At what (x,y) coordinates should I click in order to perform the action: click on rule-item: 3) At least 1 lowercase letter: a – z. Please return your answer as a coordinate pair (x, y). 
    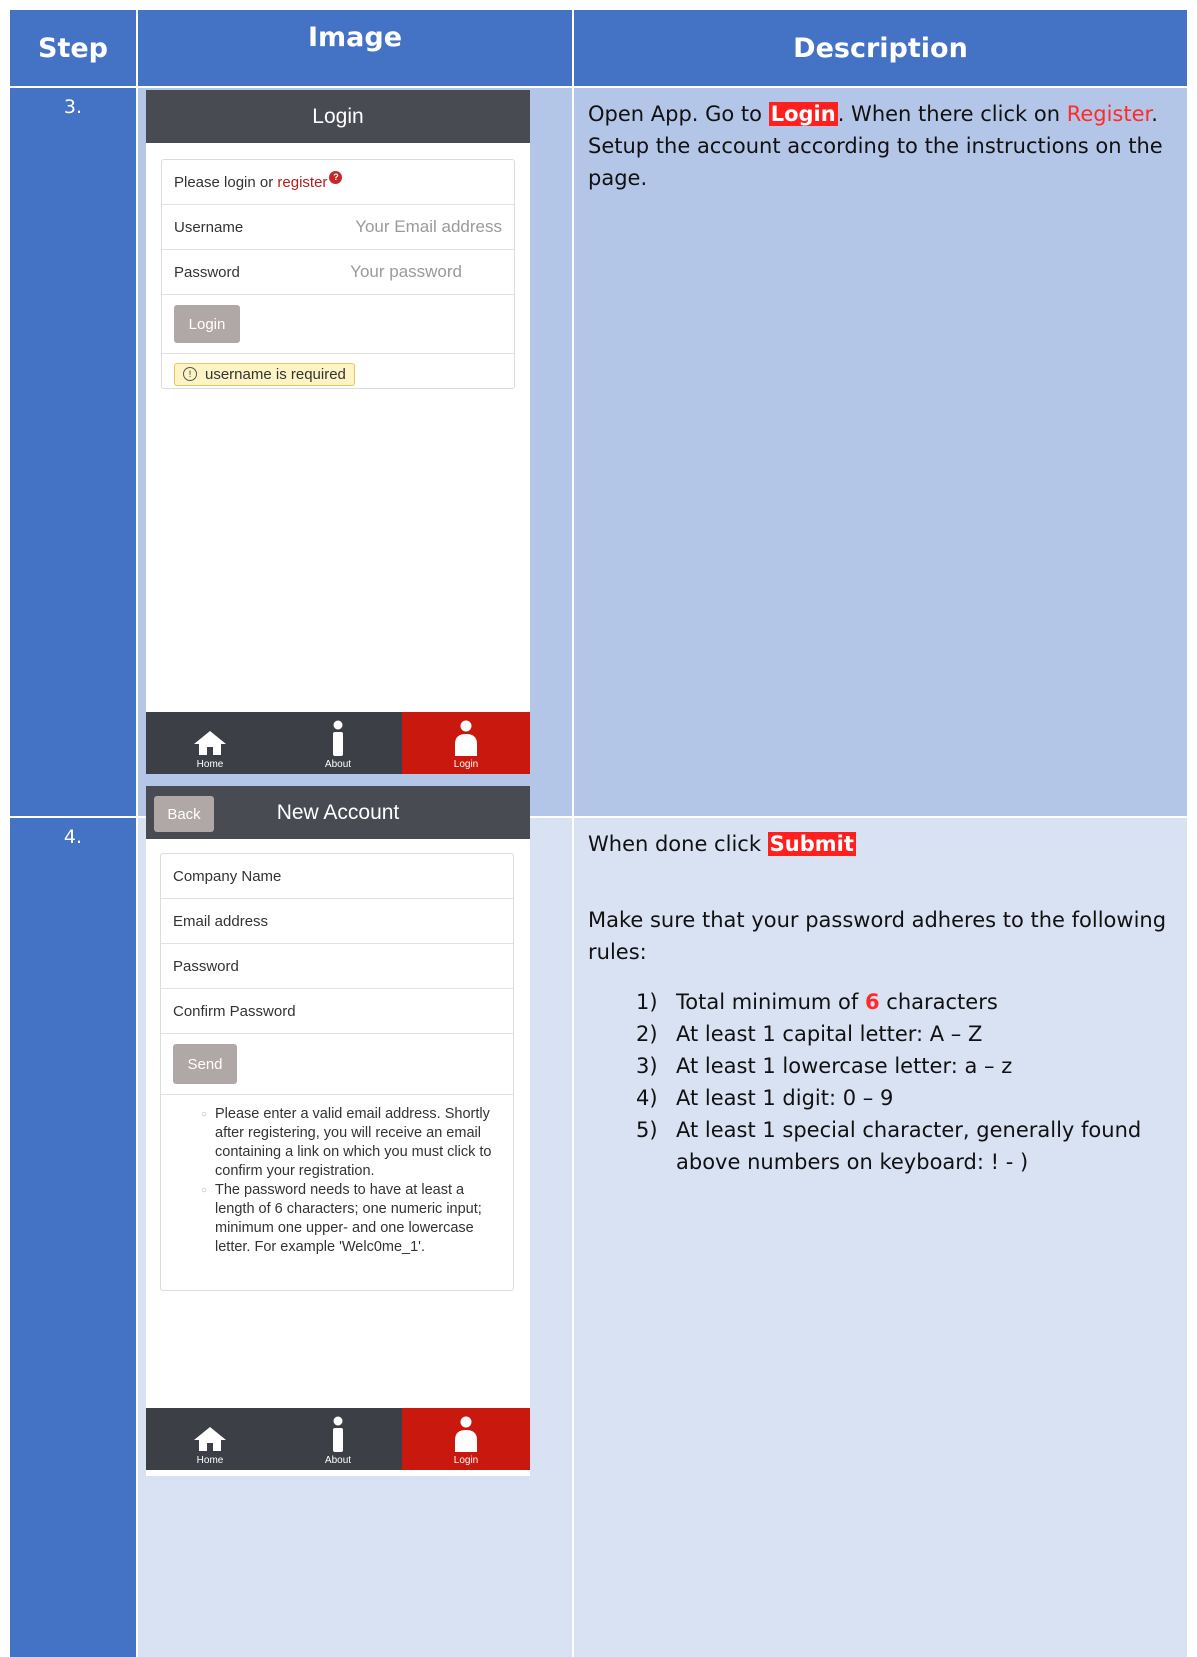
    Looking at the image, I should click on (880, 1066).